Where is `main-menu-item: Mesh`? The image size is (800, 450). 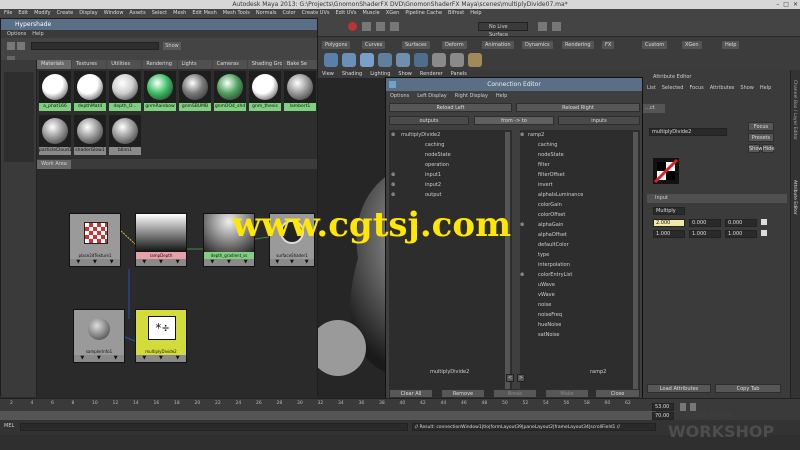
main-menu-item: Mesh is located at coordinates (179, 13).